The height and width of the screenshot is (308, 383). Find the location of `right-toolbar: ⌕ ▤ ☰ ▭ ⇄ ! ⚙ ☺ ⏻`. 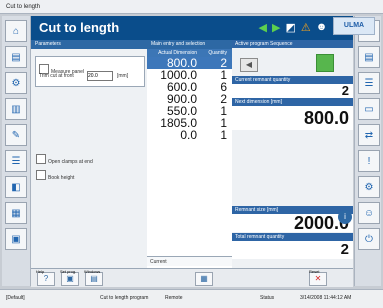

right-toolbar: ⌕ ▤ ☰ ▭ ⇄ ! ⚙ ☺ ⏻ is located at coordinates (367, 151).